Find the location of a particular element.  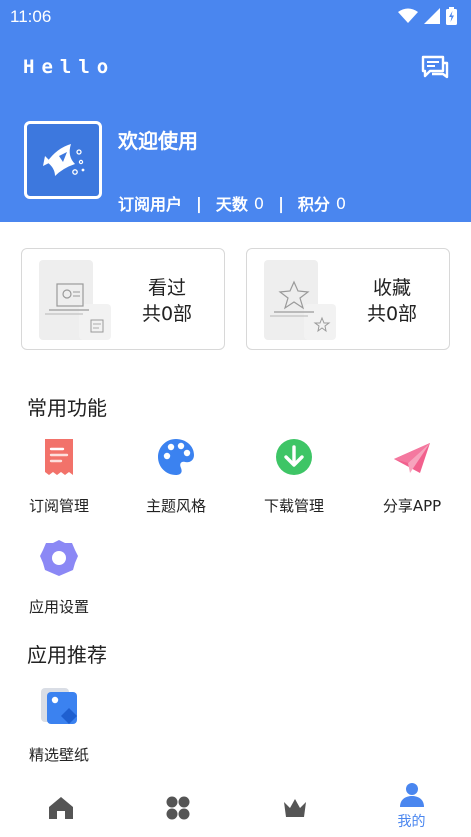

gear-icon is located at coordinates (59, 558).